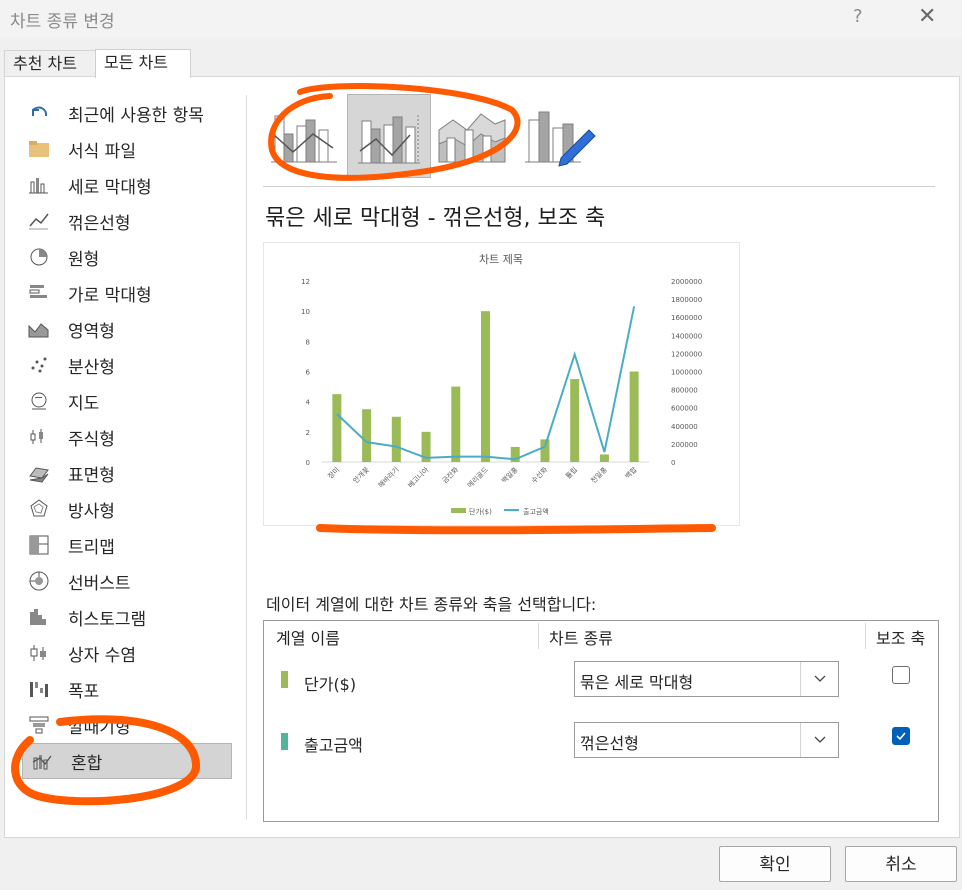  I want to click on x-tick-label: 안개꽃, so click(361, 475).